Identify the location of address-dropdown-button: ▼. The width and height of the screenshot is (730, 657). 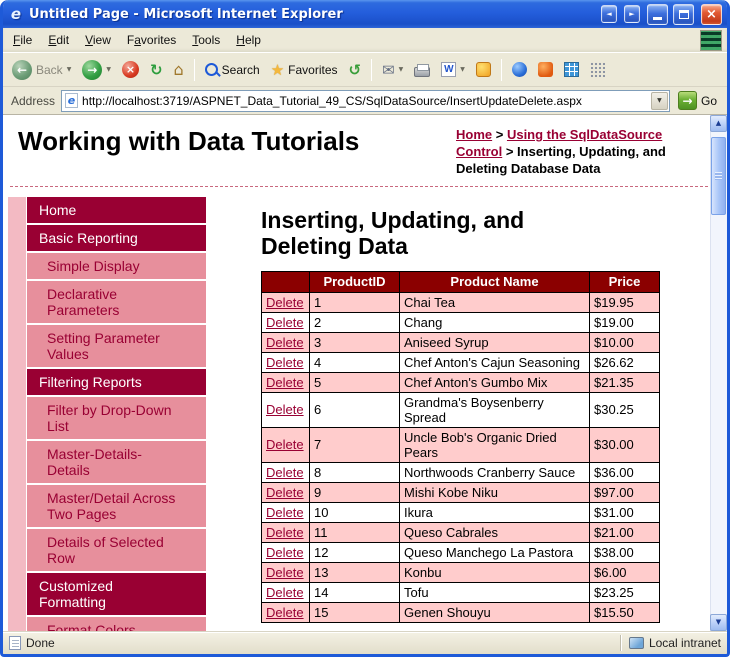
(659, 100).